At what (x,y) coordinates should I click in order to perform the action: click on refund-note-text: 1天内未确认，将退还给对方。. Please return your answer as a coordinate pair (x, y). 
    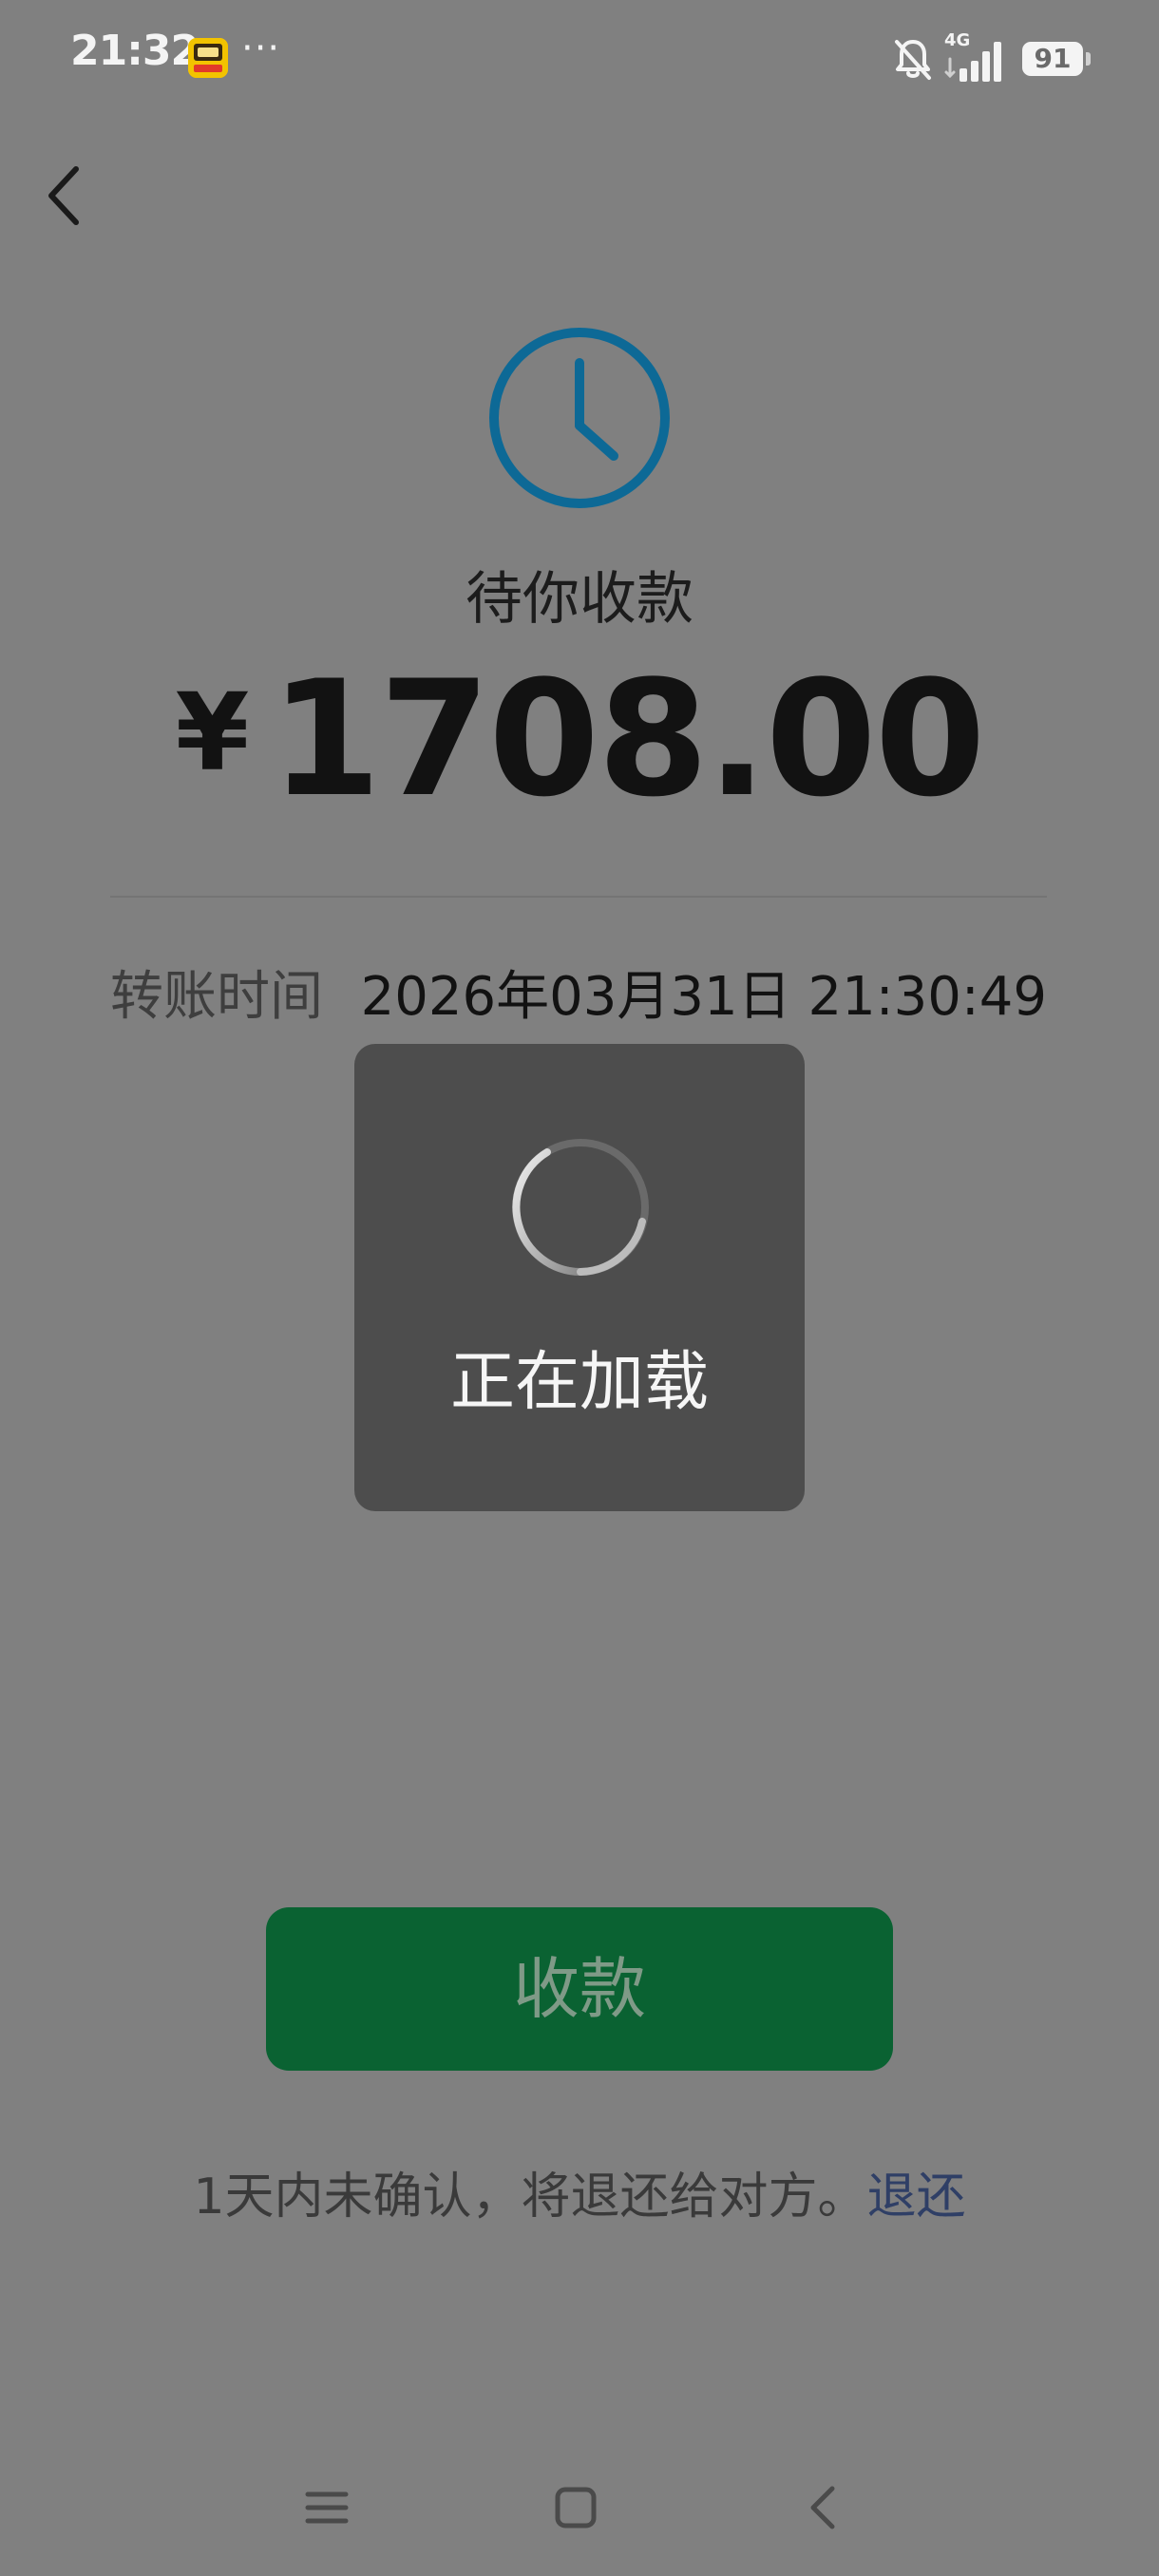
    Looking at the image, I should click on (530, 2197).